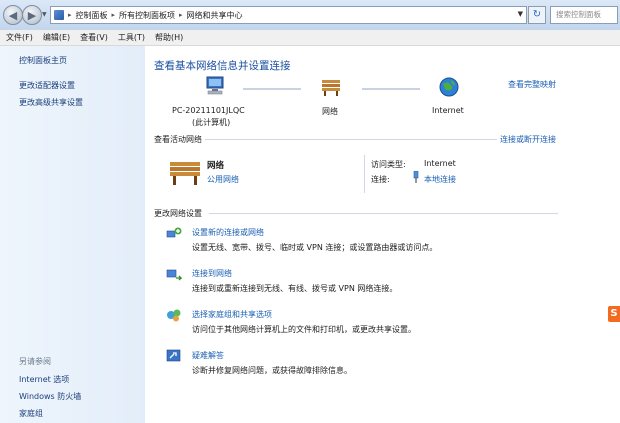 The width and height of the screenshot is (620, 423). What do you see at coordinates (32, 15) in the screenshot?
I see `forward-button: ▶` at bounding box center [32, 15].